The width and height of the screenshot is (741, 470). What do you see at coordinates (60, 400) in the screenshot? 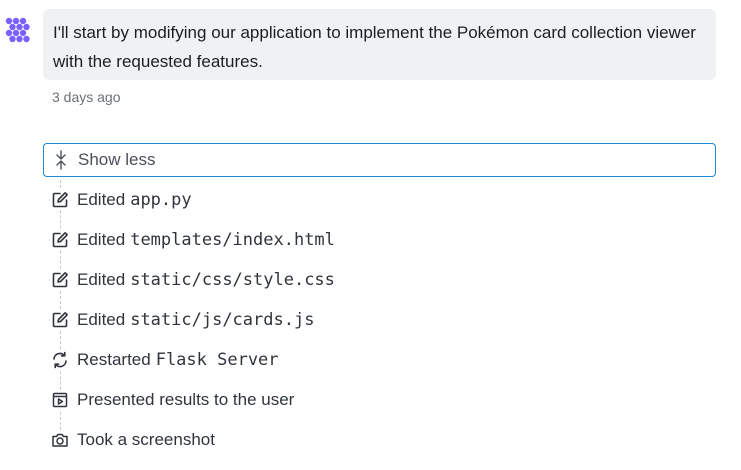
I see `presentation-icon` at bounding box center [60, 400].